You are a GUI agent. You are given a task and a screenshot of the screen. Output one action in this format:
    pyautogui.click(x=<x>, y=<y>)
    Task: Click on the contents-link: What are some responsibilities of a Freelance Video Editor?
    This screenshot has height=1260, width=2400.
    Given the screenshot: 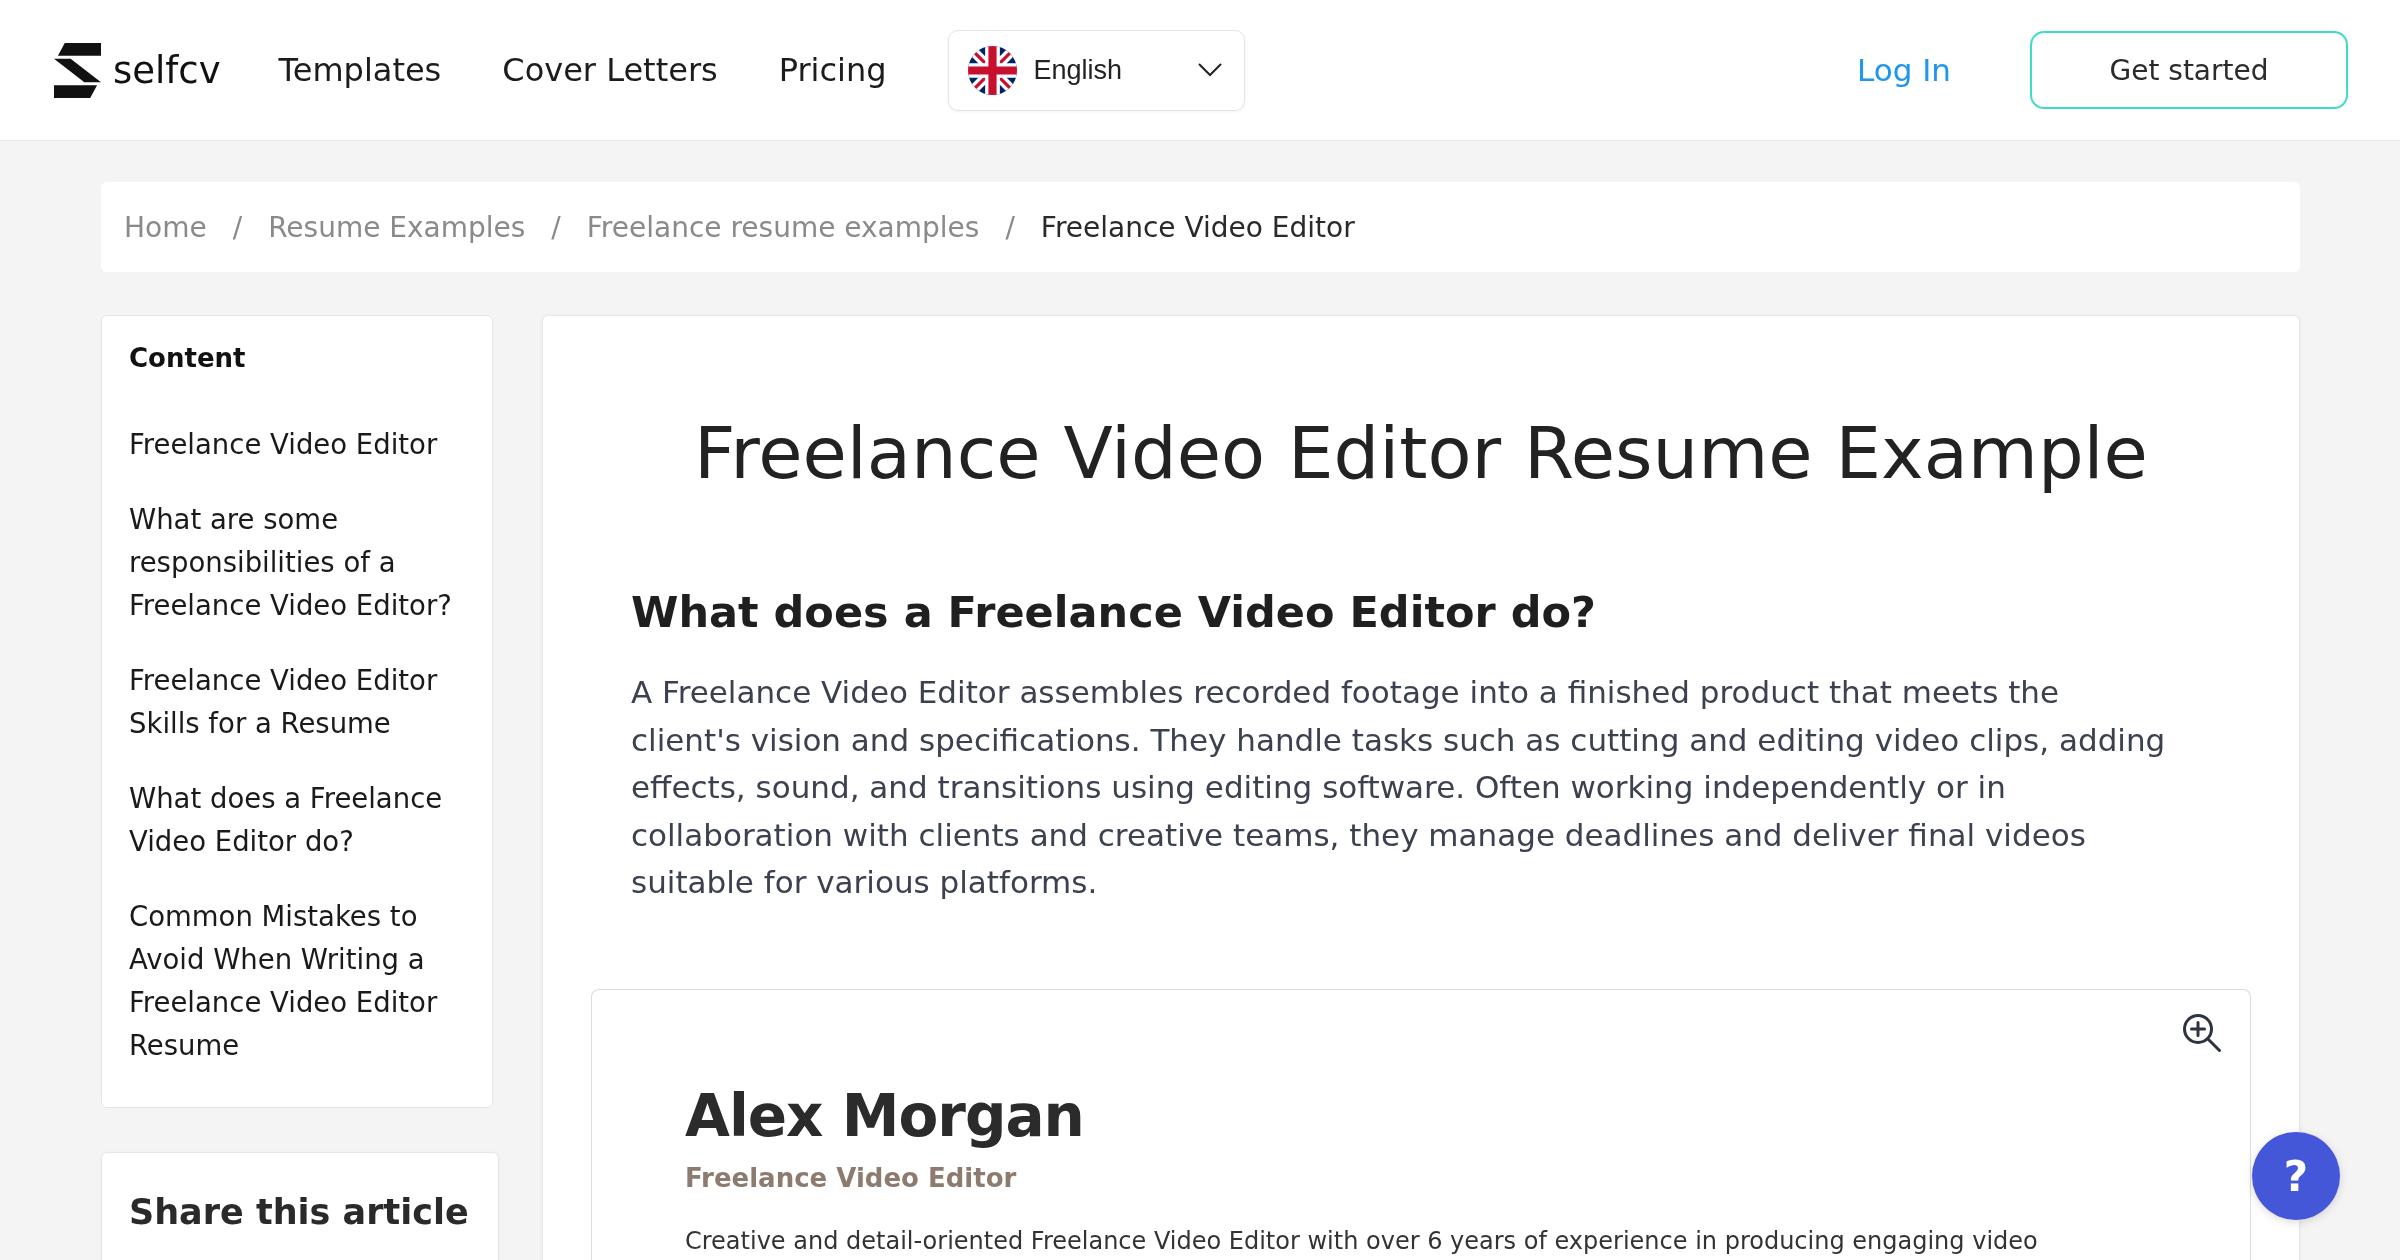 What is the action you would take?
    pyautogui.click(x=299, y=562)
    